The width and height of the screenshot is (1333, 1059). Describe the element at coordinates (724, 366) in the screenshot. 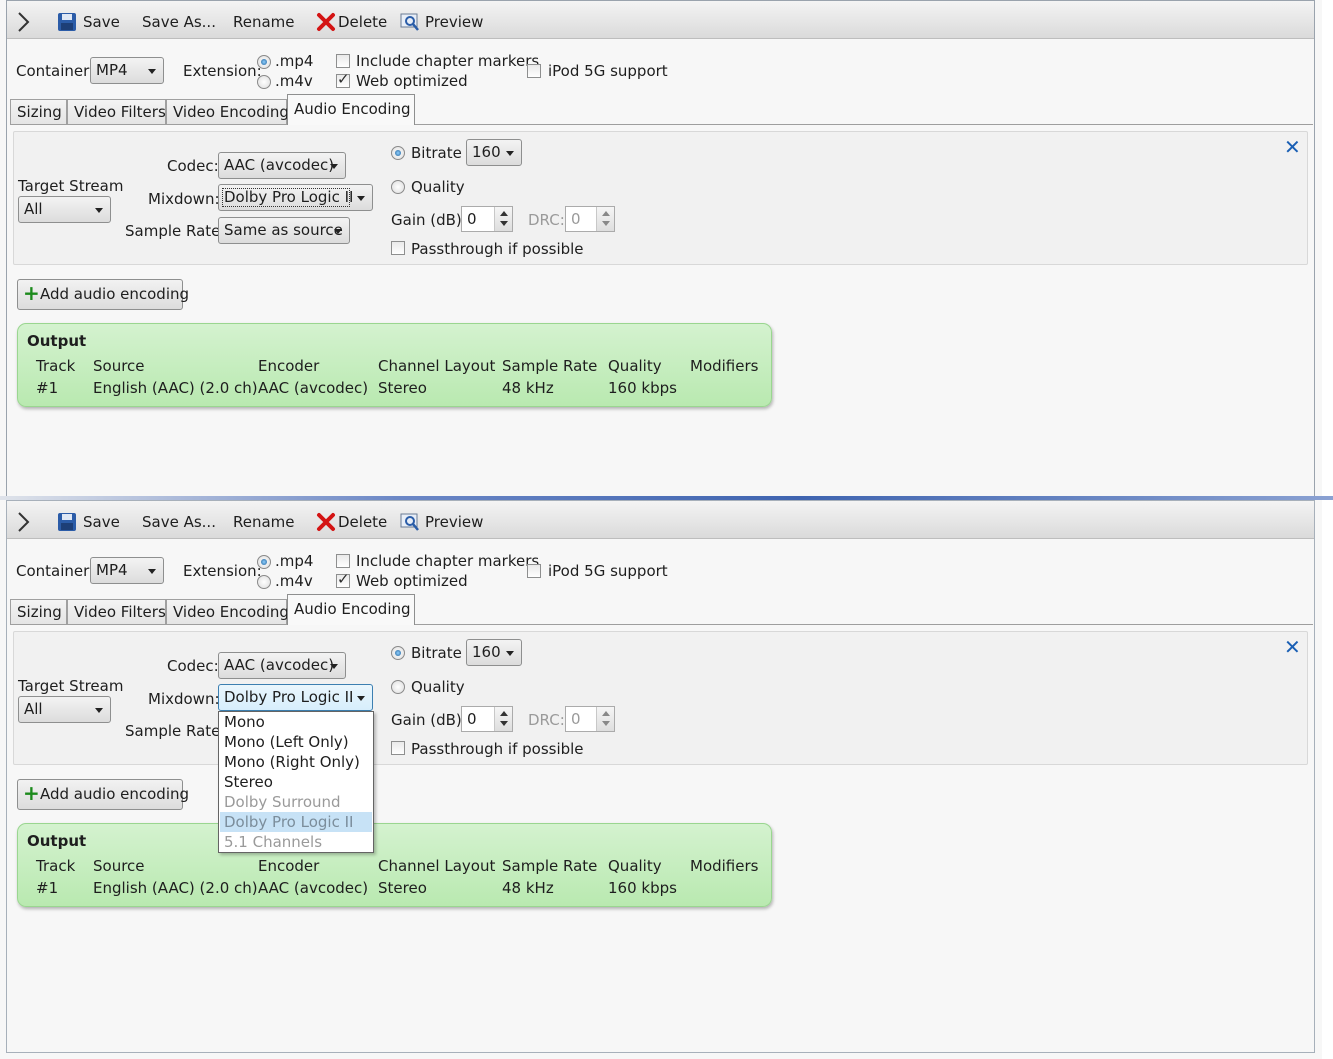

I see `header-modifiers: Modifiers` at that location.